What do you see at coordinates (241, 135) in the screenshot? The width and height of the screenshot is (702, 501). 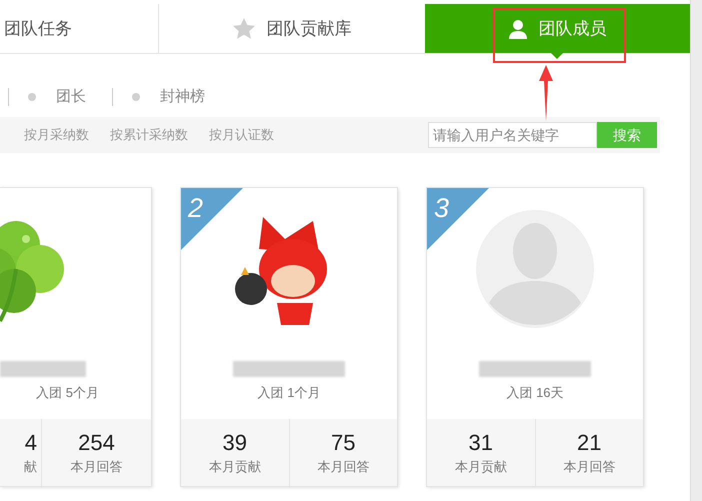 I see `sort-link: 按月认证数` at bounding box center [241, 135].